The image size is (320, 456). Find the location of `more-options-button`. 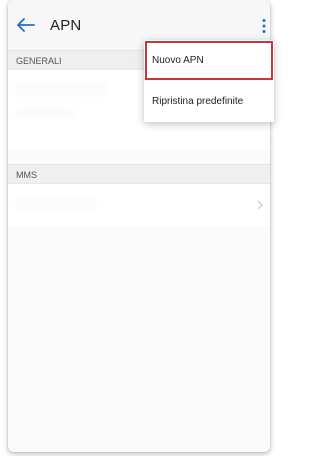

more-options-button is located at coordinates (264, 26).